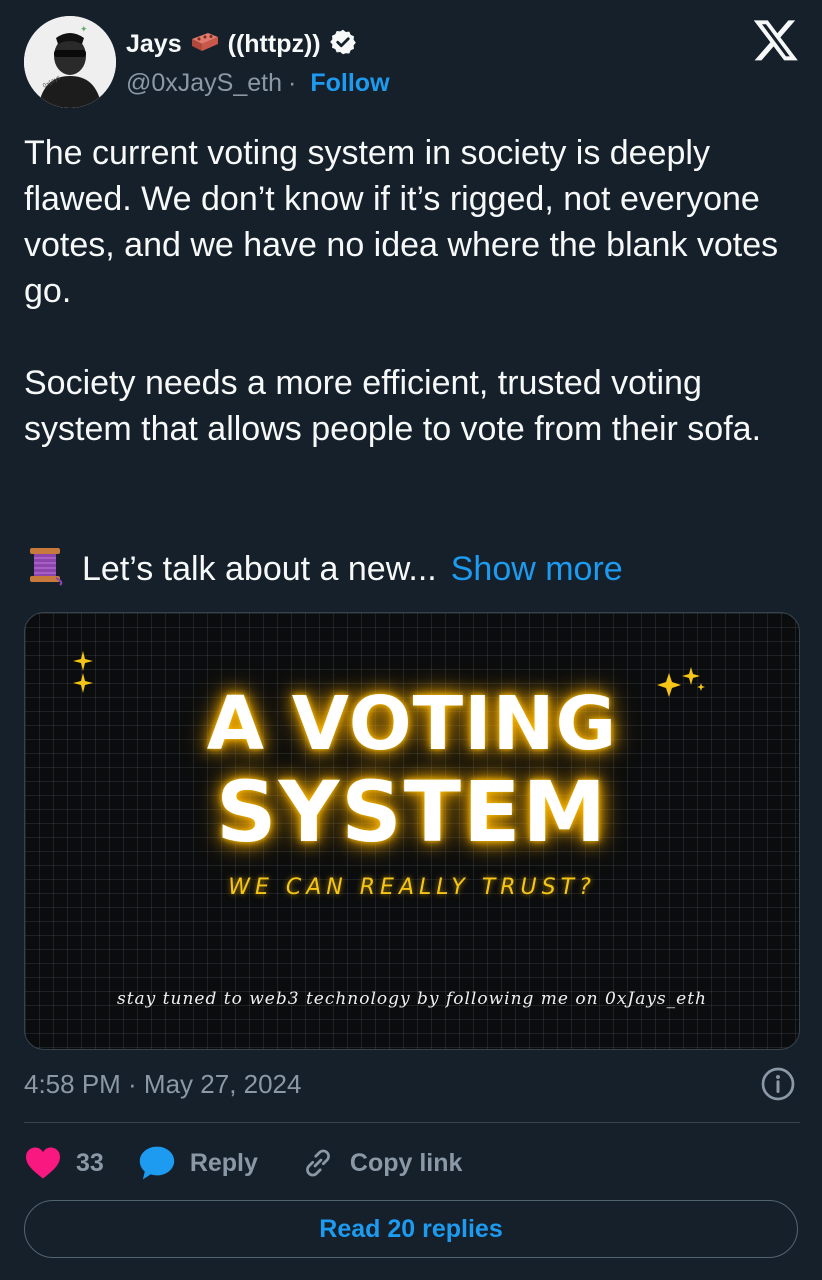 Image resolution: width=822 pixels, height=1280 pixels. Describe the element at coordinates (157, 1163) in the screenshot. I see `reply-bubble-icon` at that location.